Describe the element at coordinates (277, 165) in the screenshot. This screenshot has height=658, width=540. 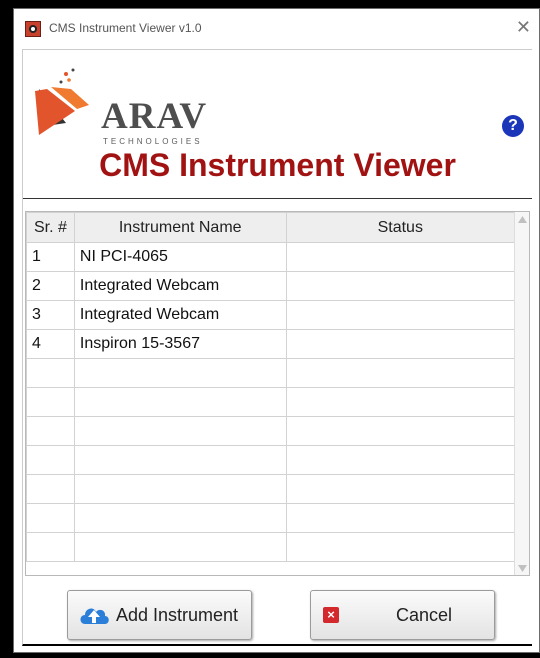
I see `page-title: CMS Instrument Viewer` at that location.